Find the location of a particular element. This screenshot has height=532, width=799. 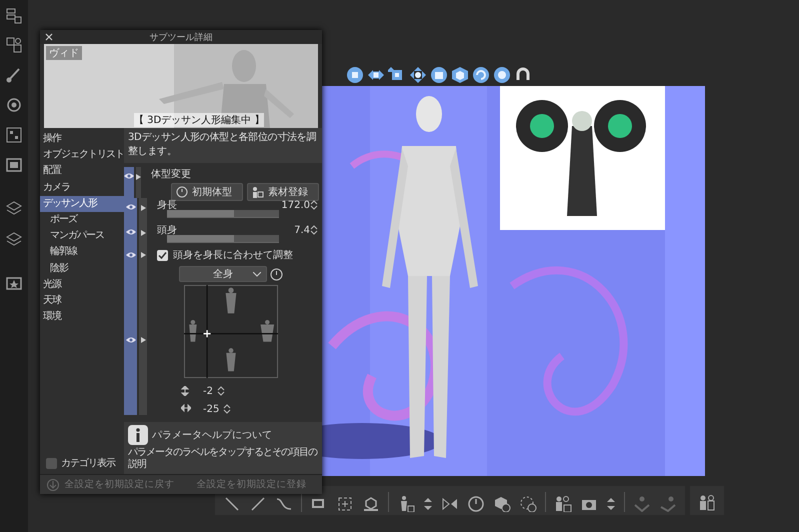

vertical-arrow-icon is located at coordinates (186, 391).